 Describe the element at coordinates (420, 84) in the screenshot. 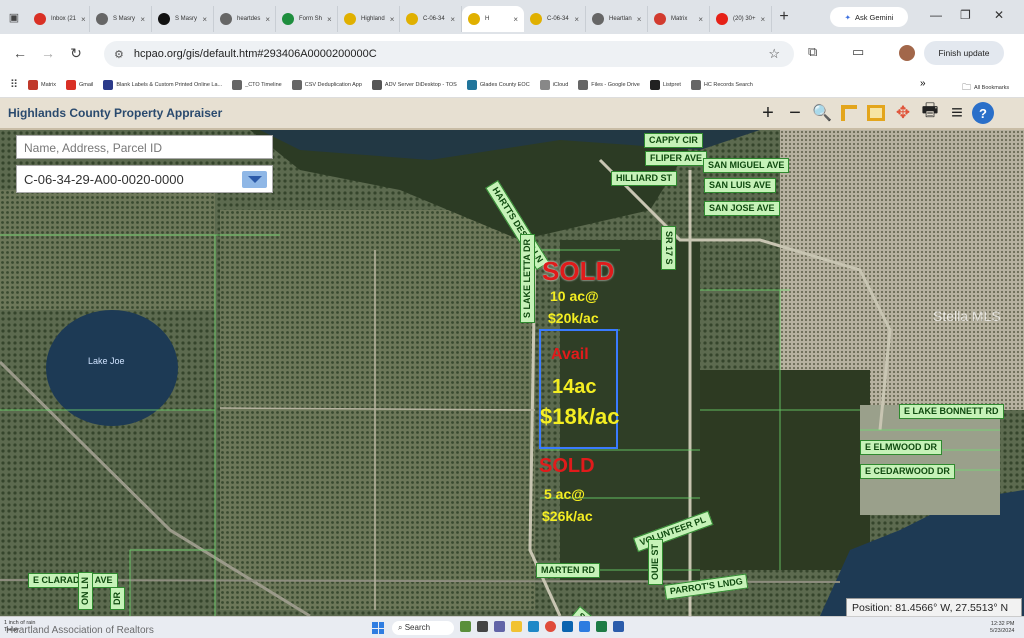

I see `bookmark-label: ADV Server DiDesktop - TOS` at that location.